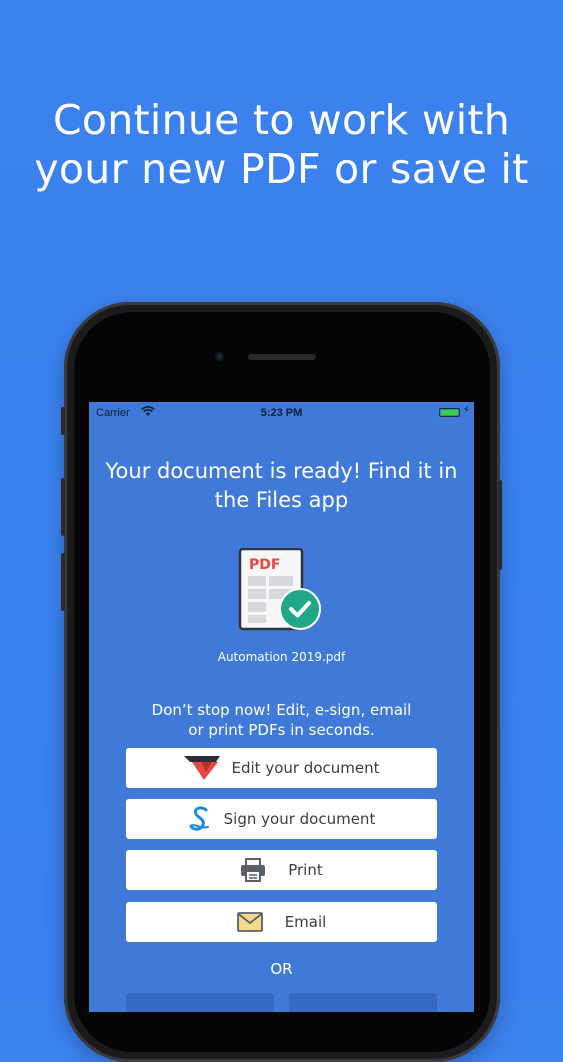  I want to click on bottom-action-button-left, so click(200, 1002).